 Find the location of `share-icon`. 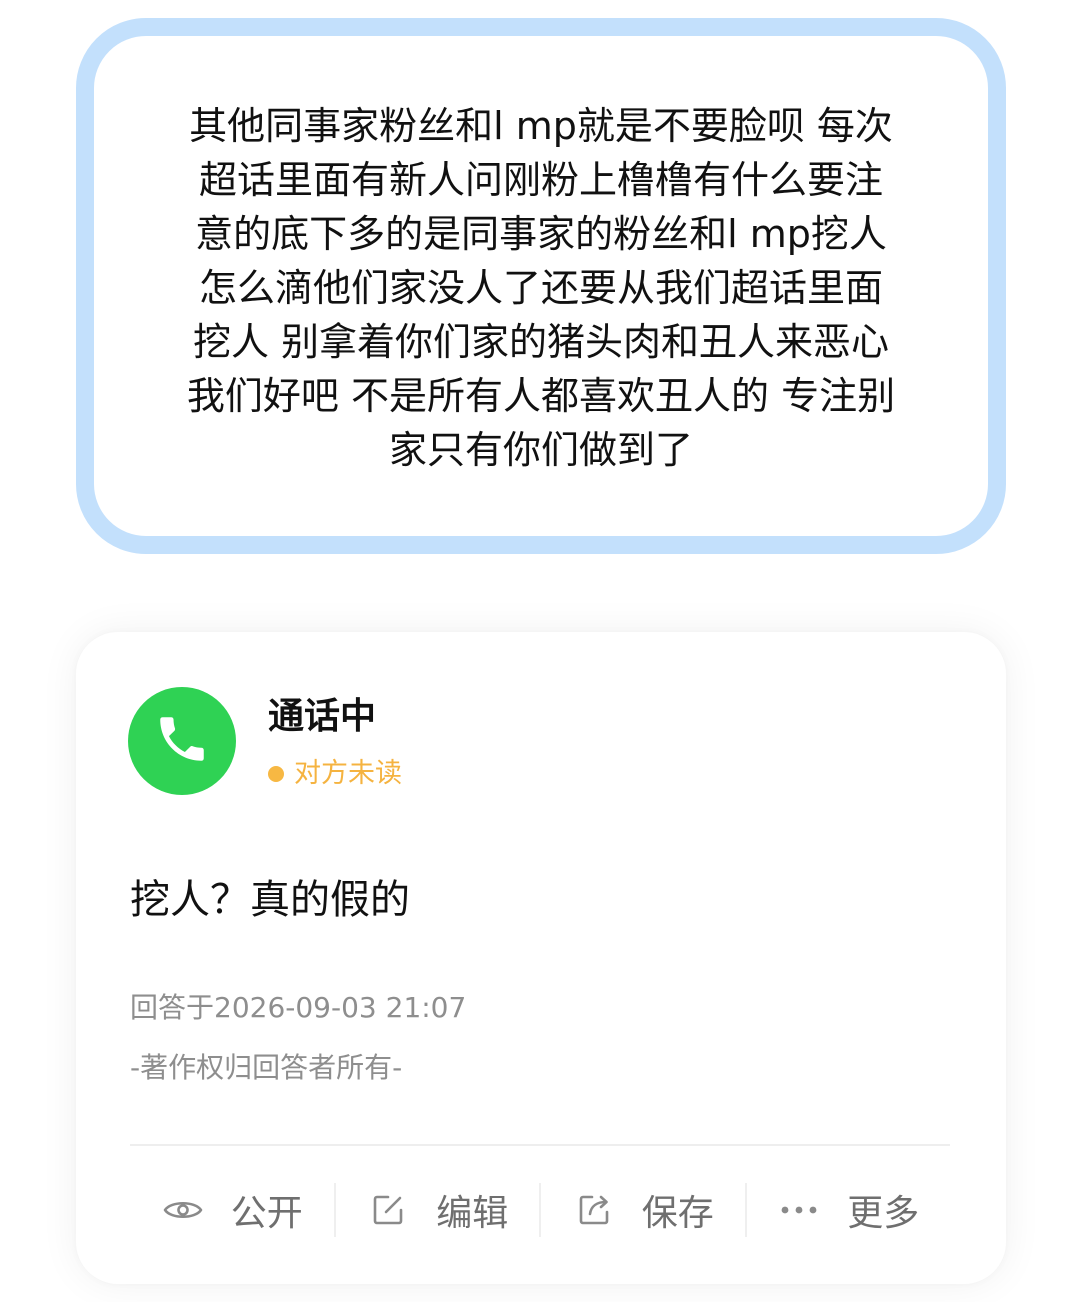

share-icon is located at coordinates (594, 1210).